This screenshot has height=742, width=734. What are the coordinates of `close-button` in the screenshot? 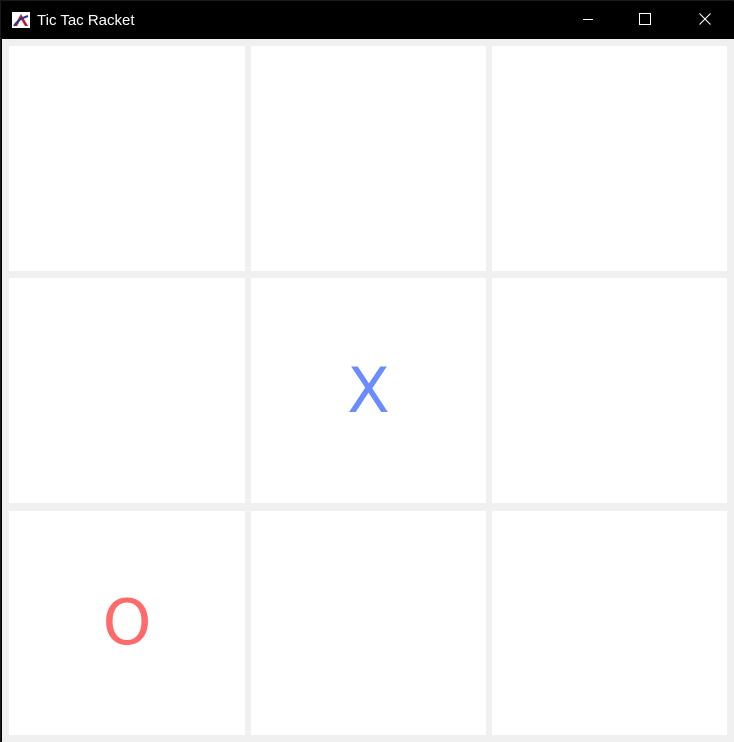 It's located at (705, 21).